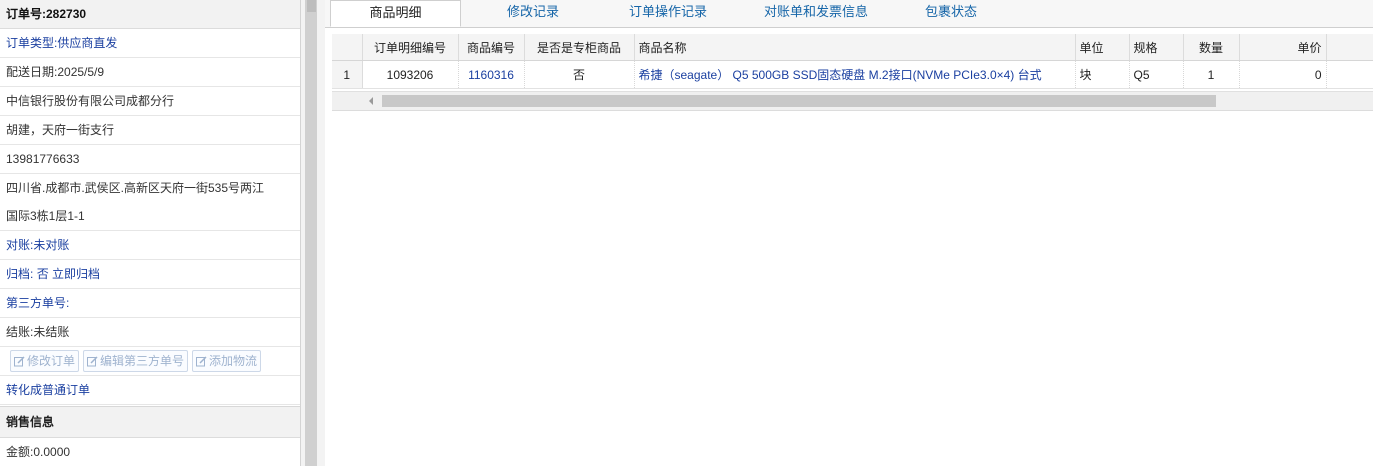 This screenshot has width=1373, height=466. I want to click on archive-row: 归档: 否 立即归档, so click(150, 274).